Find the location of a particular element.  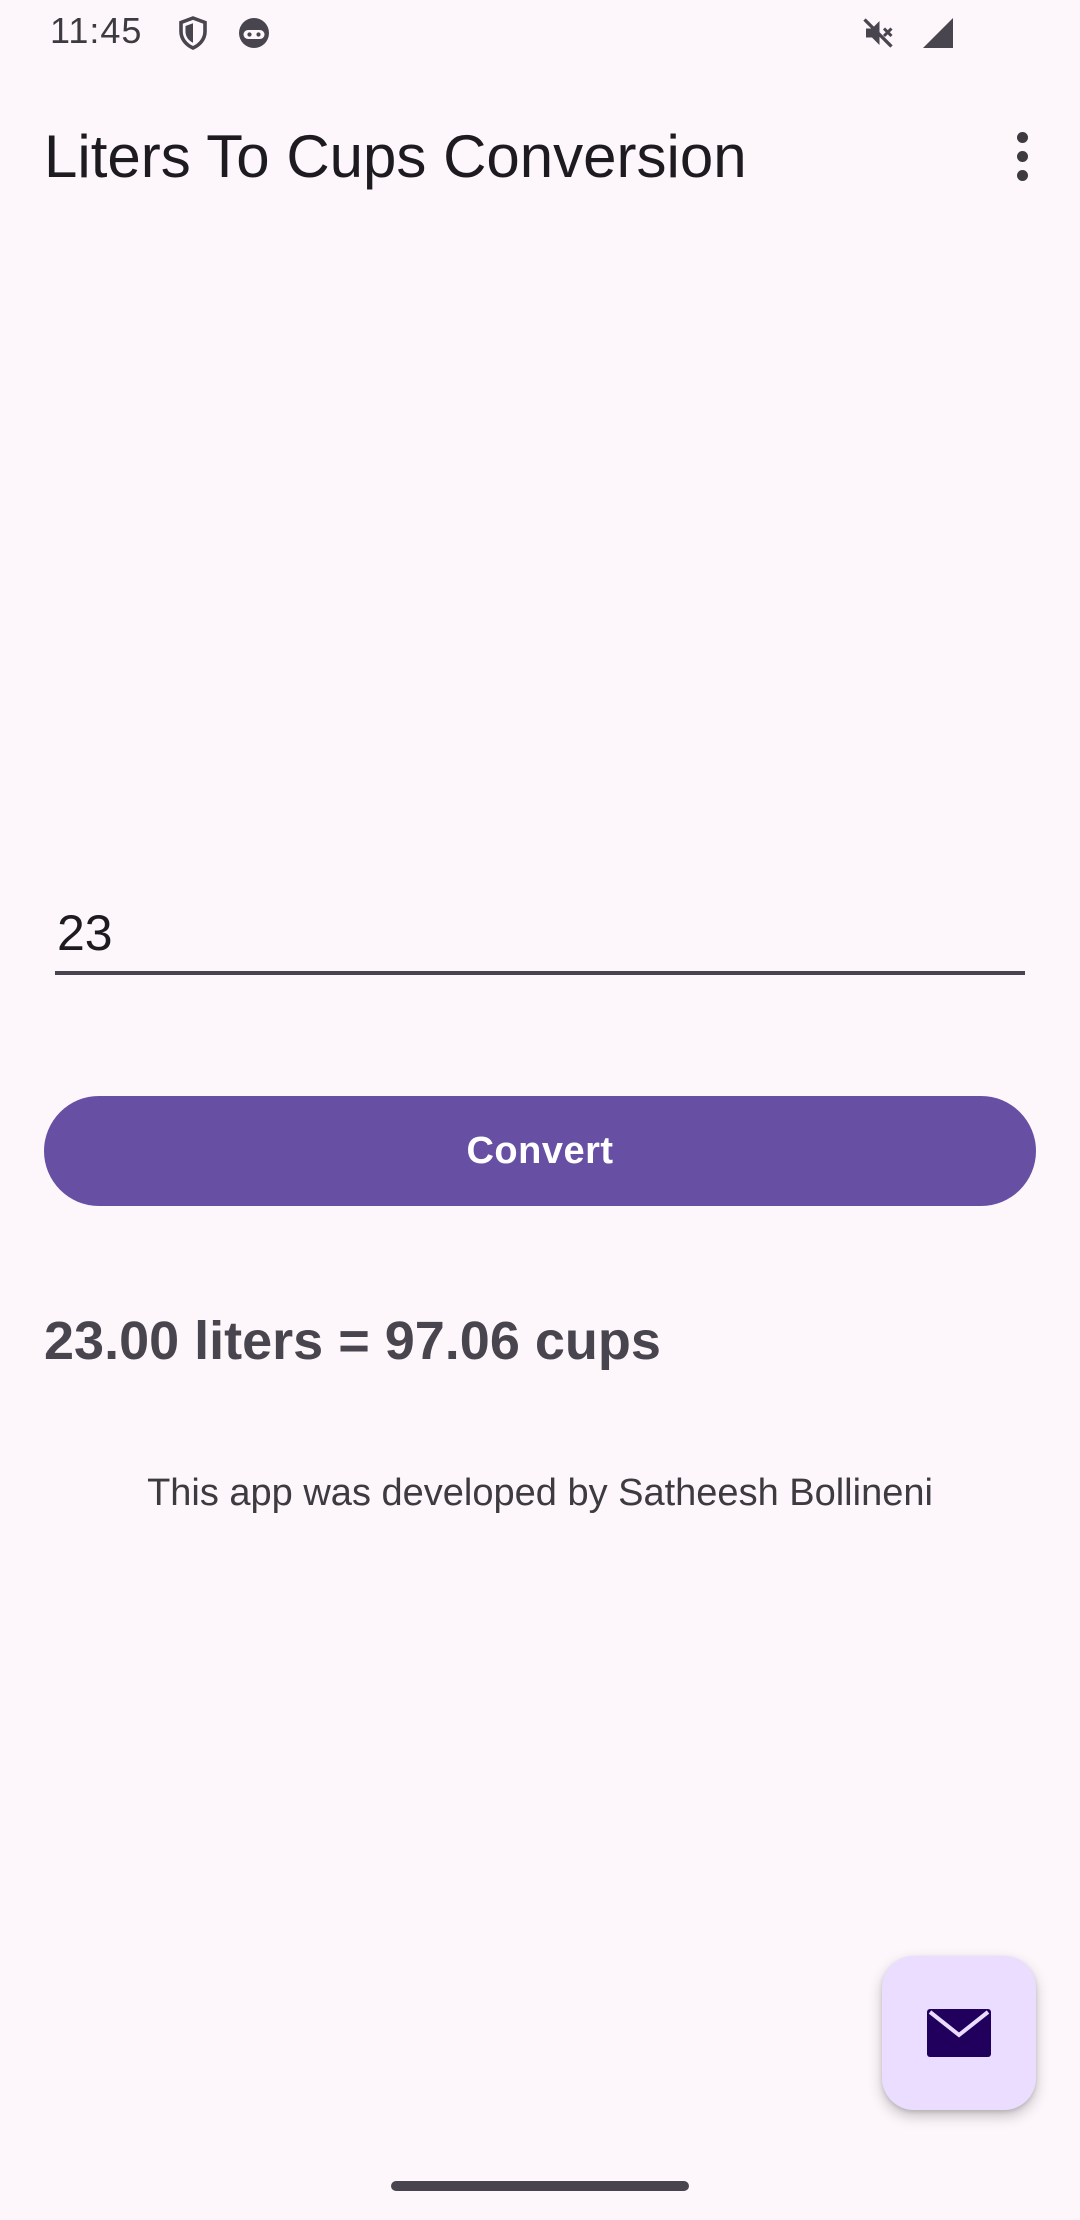

overflow-menu-button is located at coordinates (1022, 156).